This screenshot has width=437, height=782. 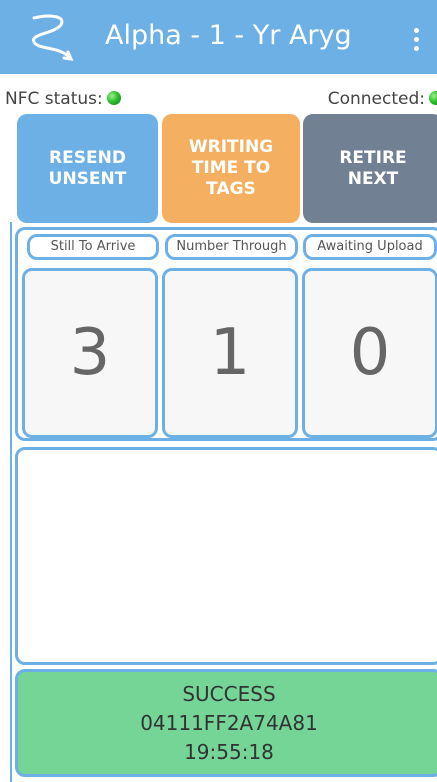 I want to click on nfc-status-led-icon, so click(x=113, y=98).